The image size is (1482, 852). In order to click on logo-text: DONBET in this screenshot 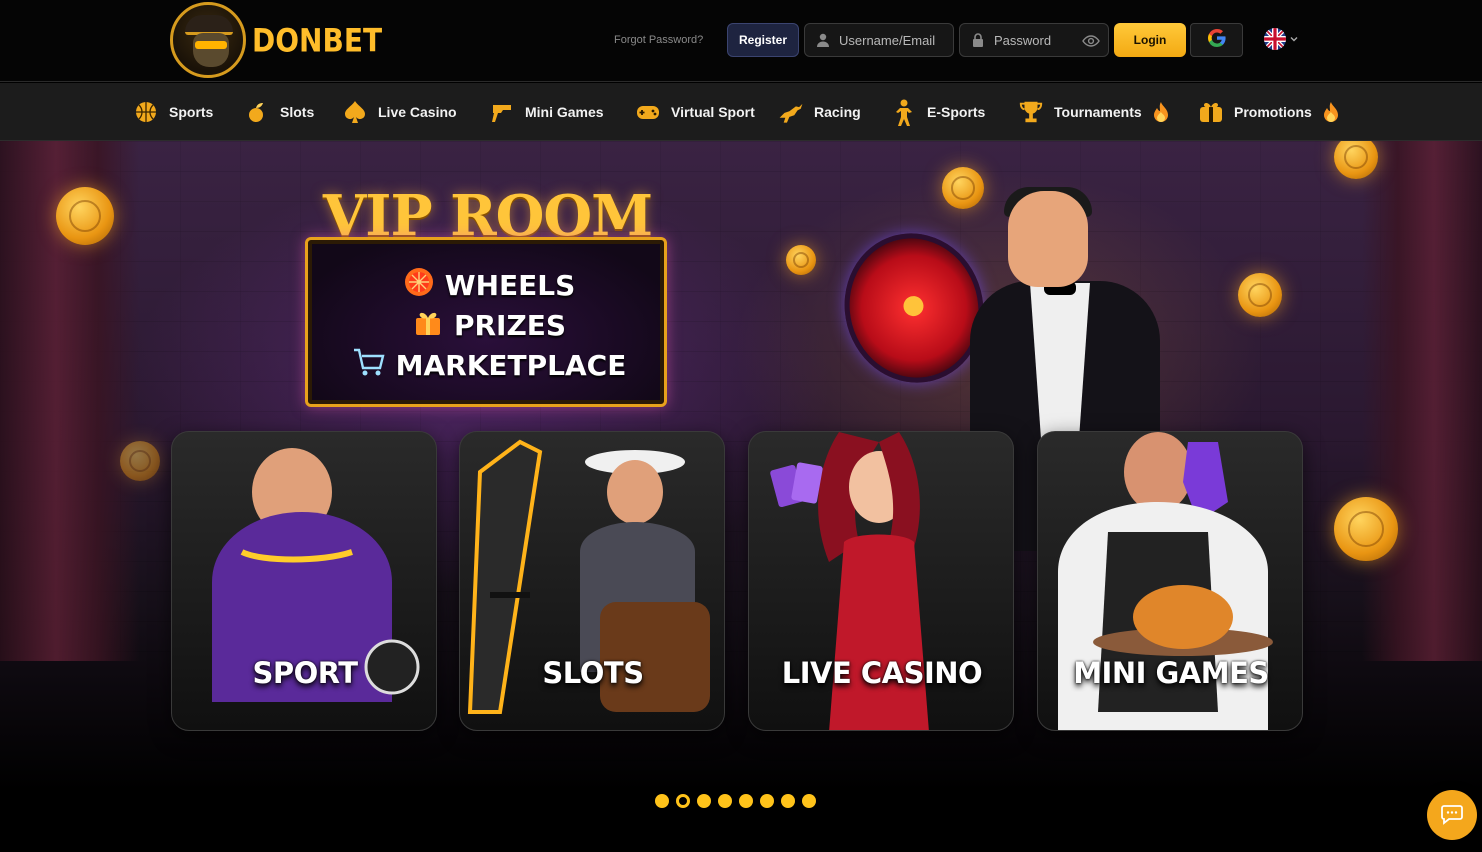, I will do `click(317, 40)`.